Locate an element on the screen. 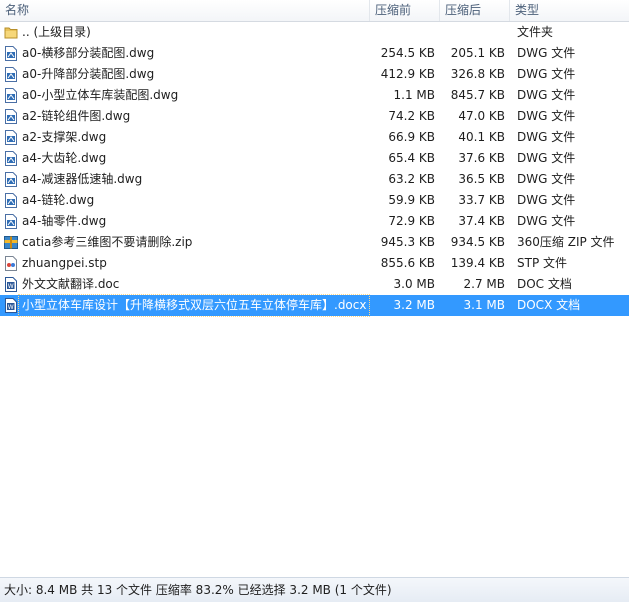 This screenshot has width=629, height=602. file-size-after: 37.6 KB is located at coordinates (481, 158).